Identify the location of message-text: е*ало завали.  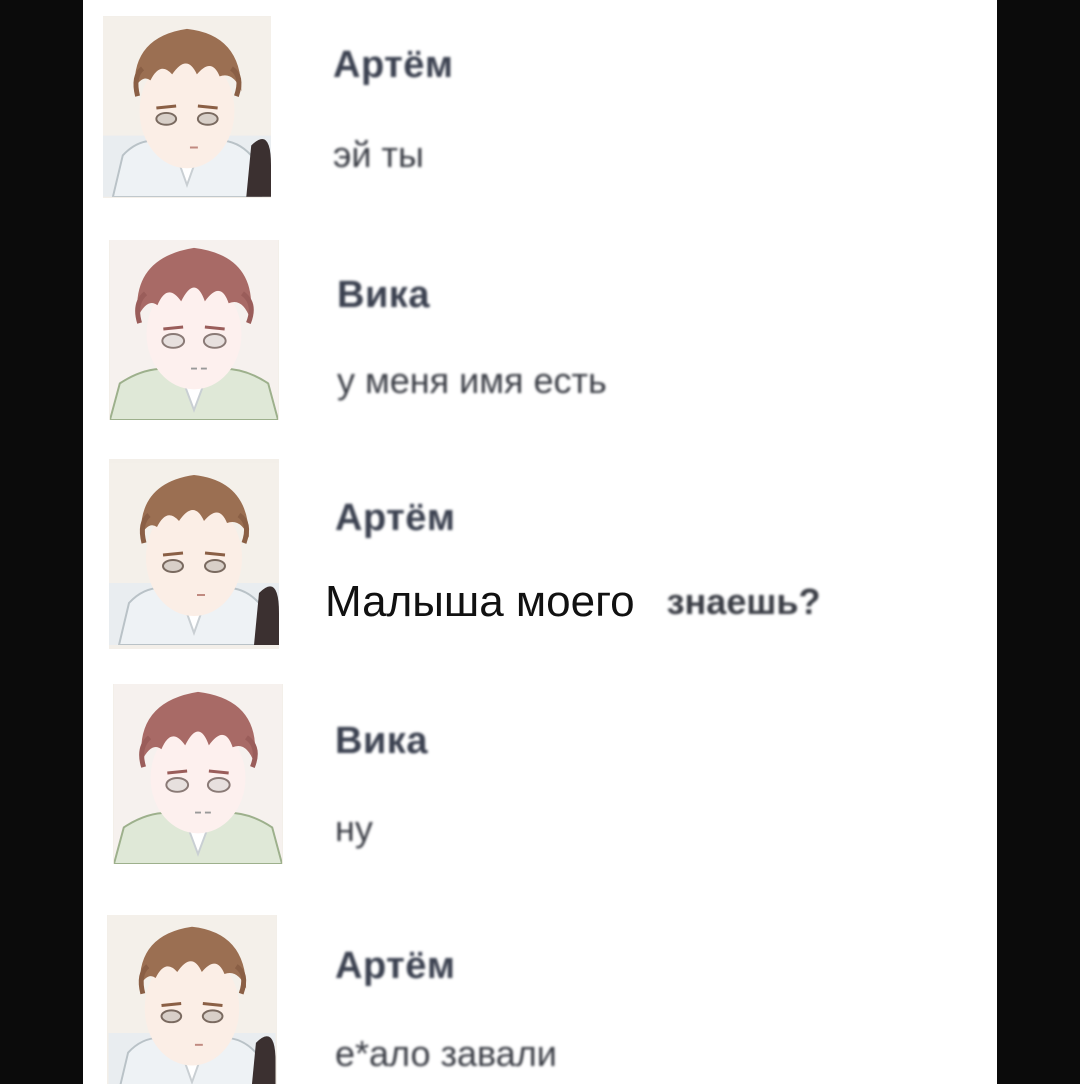
(446, 1053).